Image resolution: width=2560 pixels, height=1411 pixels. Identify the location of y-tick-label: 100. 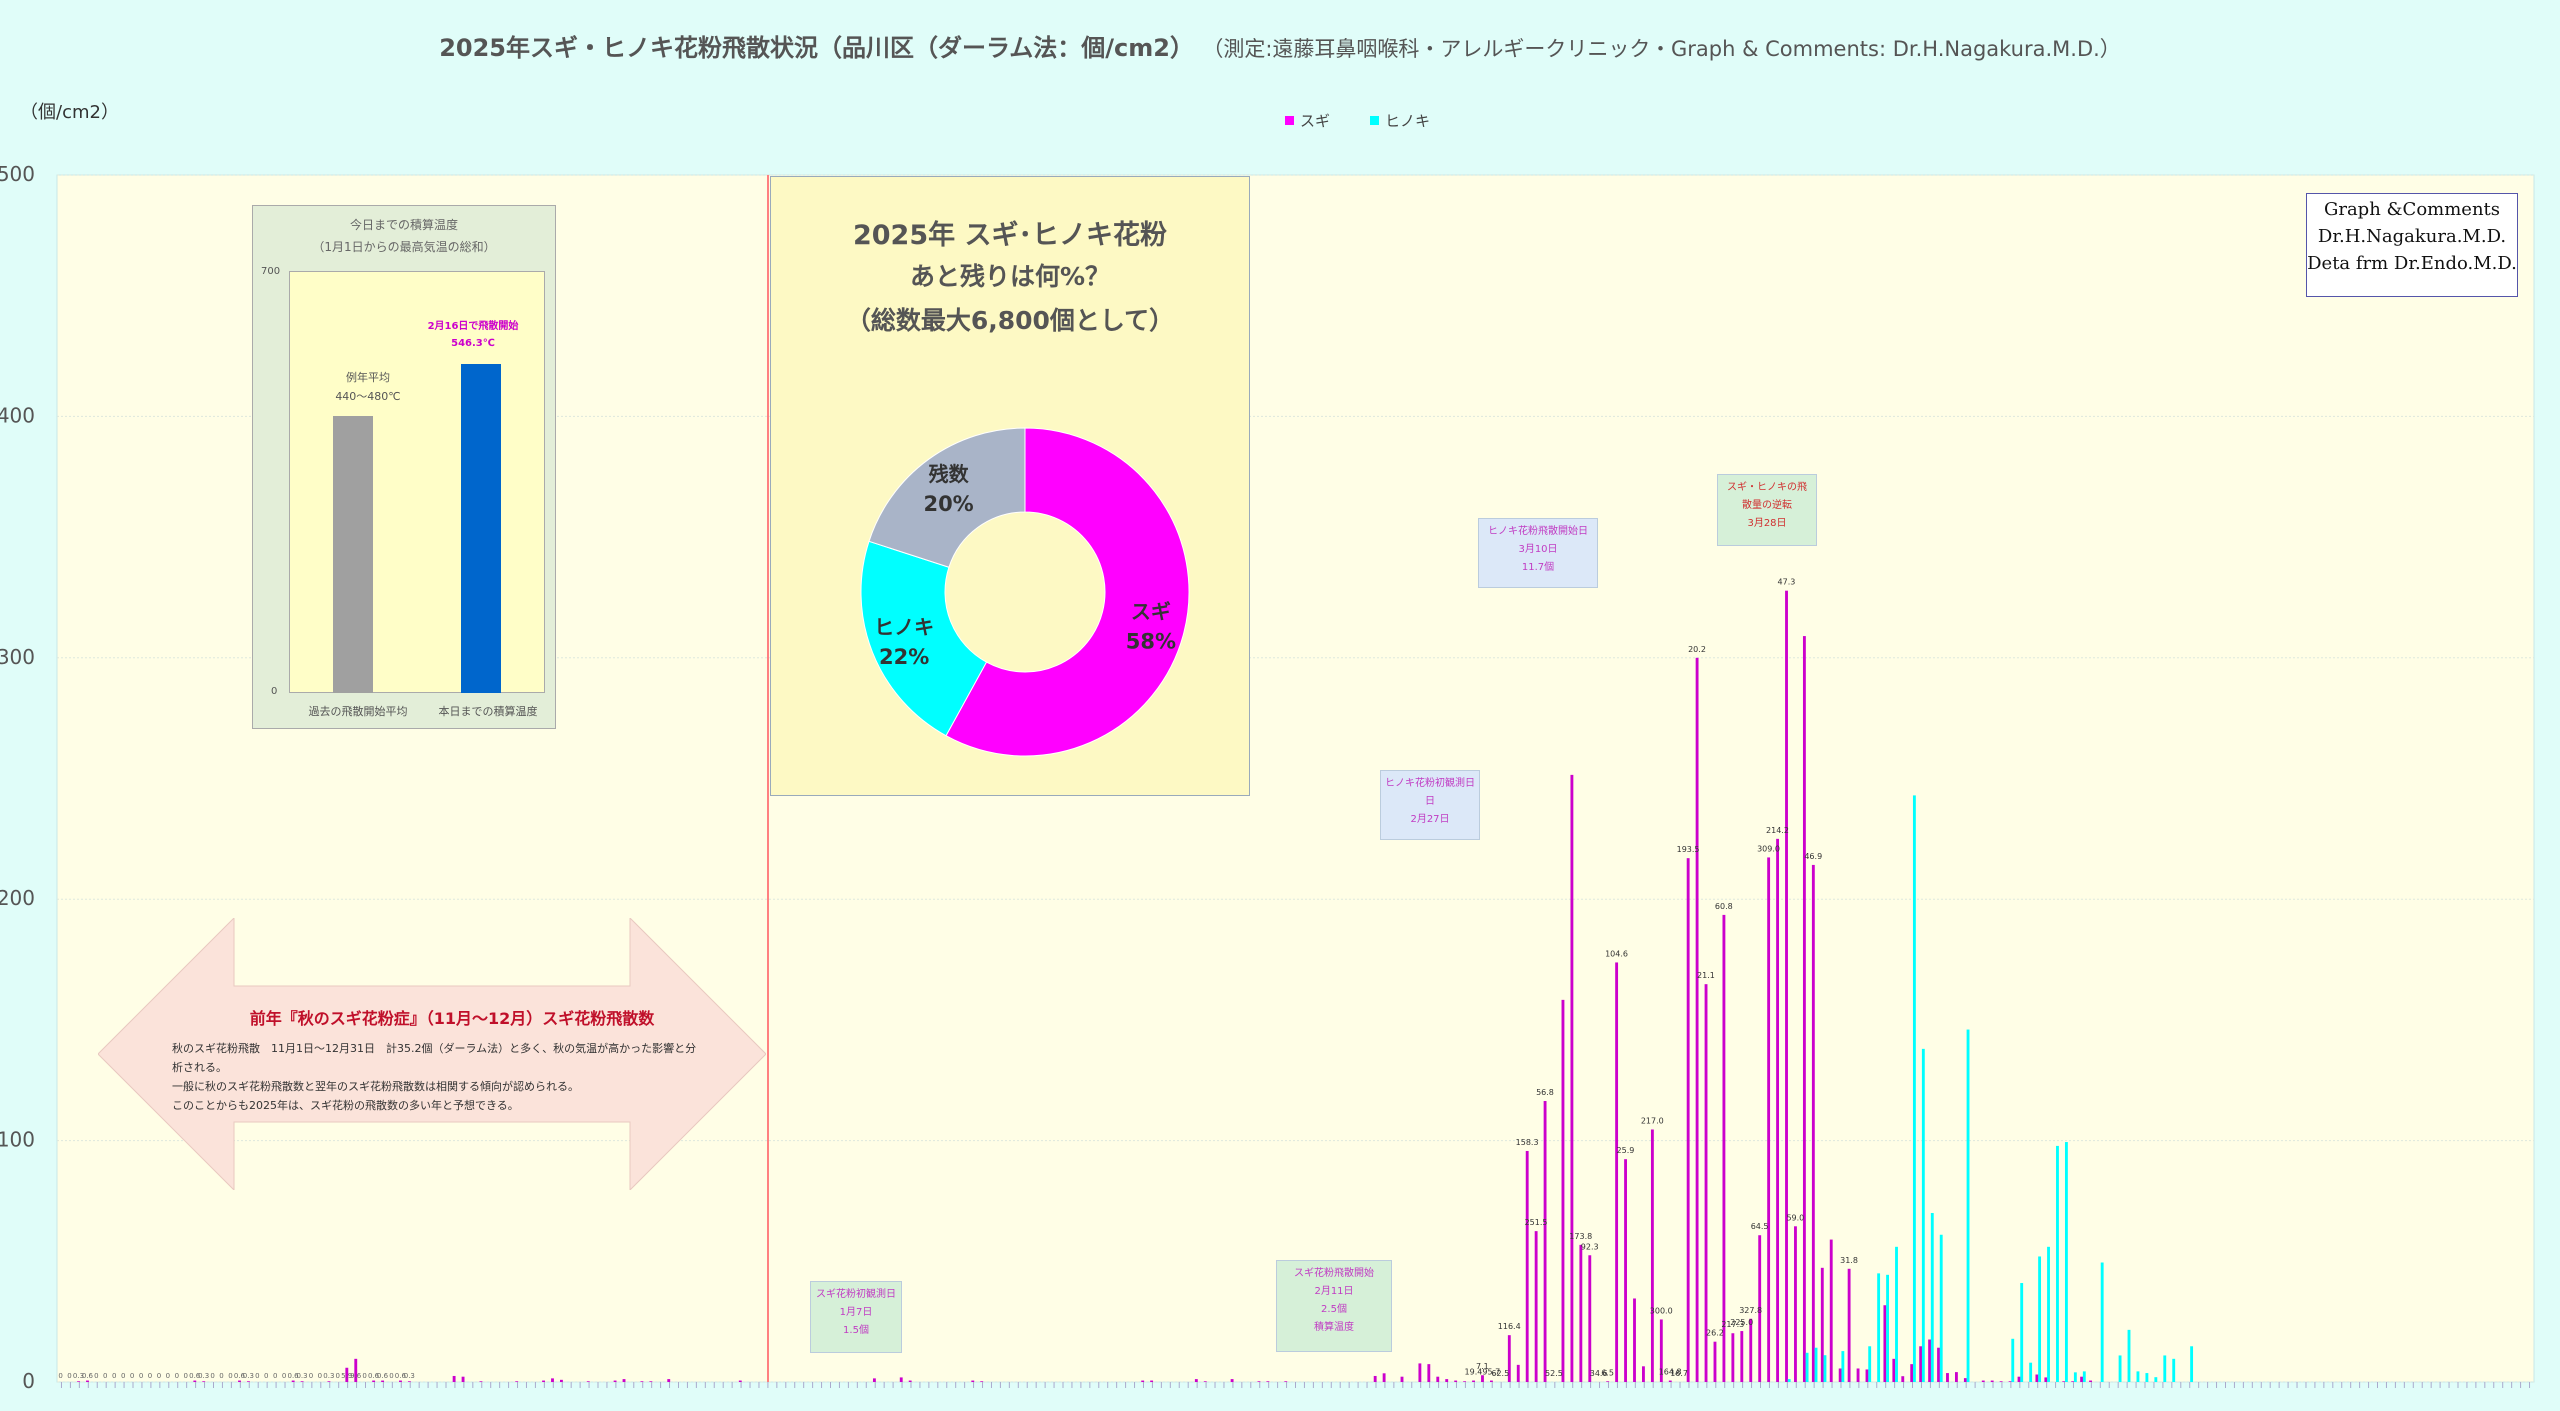
(17, 1140).